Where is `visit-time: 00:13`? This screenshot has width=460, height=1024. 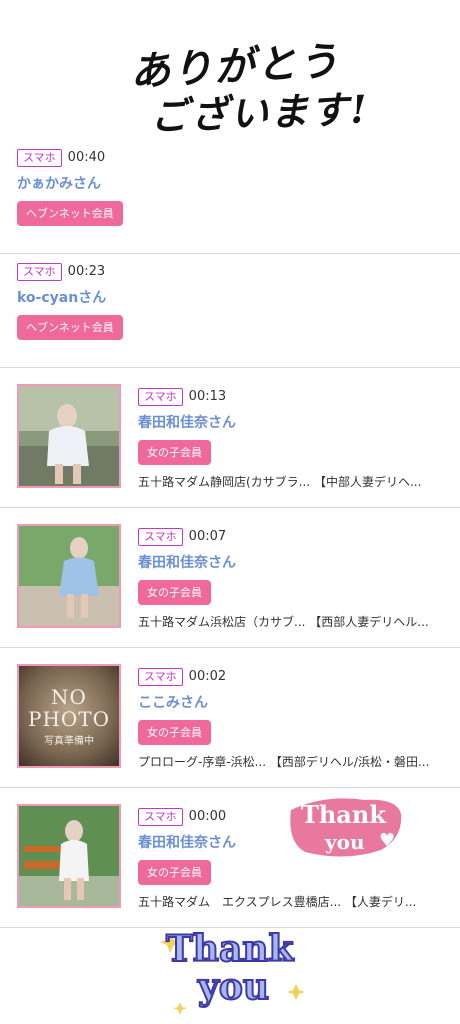 visit-time: 00:13 is located at coordinates (207, 396).